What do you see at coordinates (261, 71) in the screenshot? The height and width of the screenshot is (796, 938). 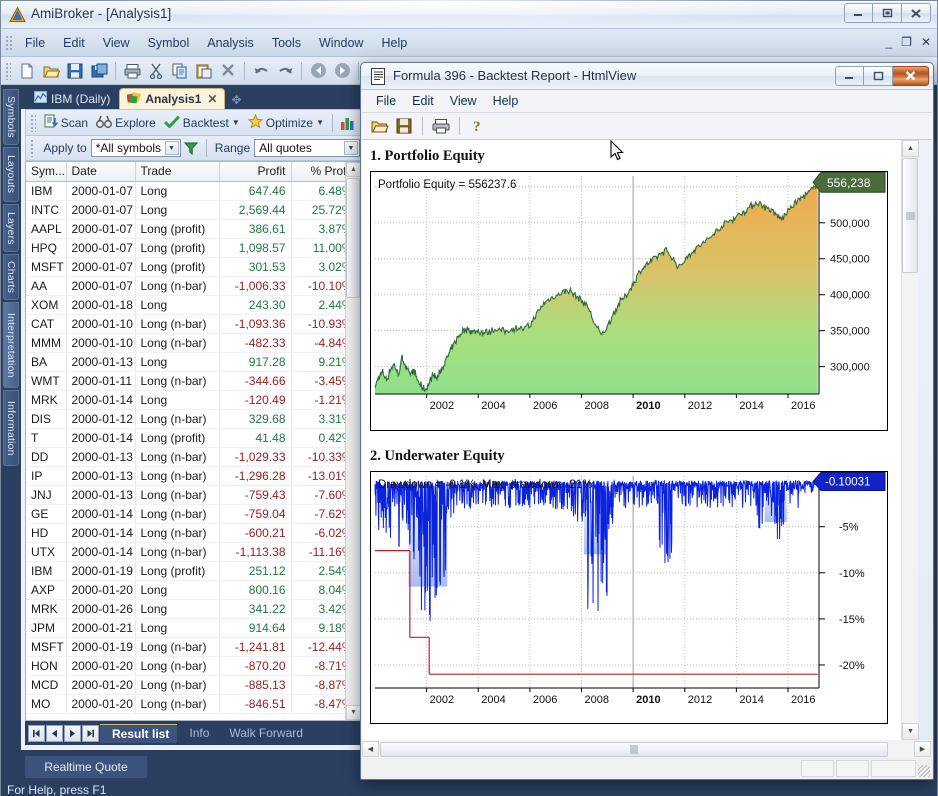 I see `undo-icon` at bounding box center [261, 71].